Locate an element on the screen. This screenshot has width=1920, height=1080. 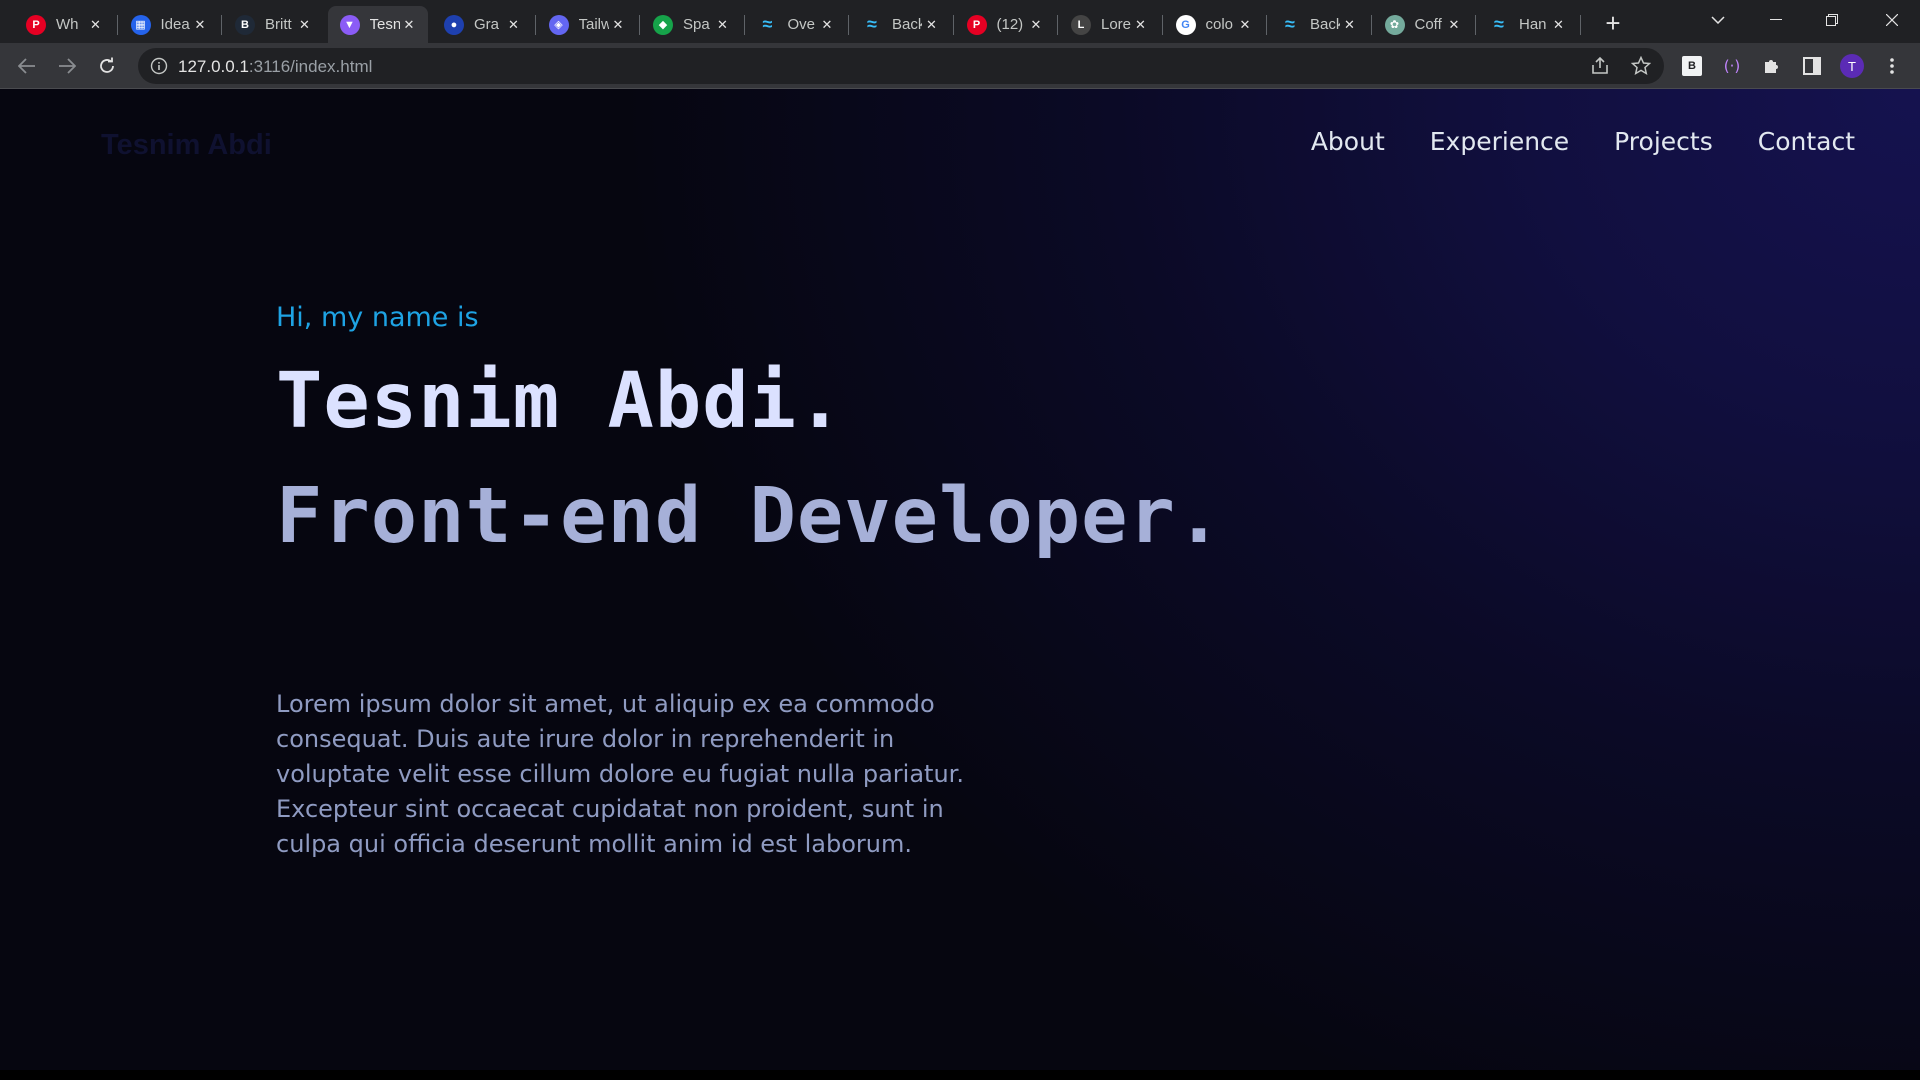
headless-icon: ◈ is located at coordinates (558, 24).